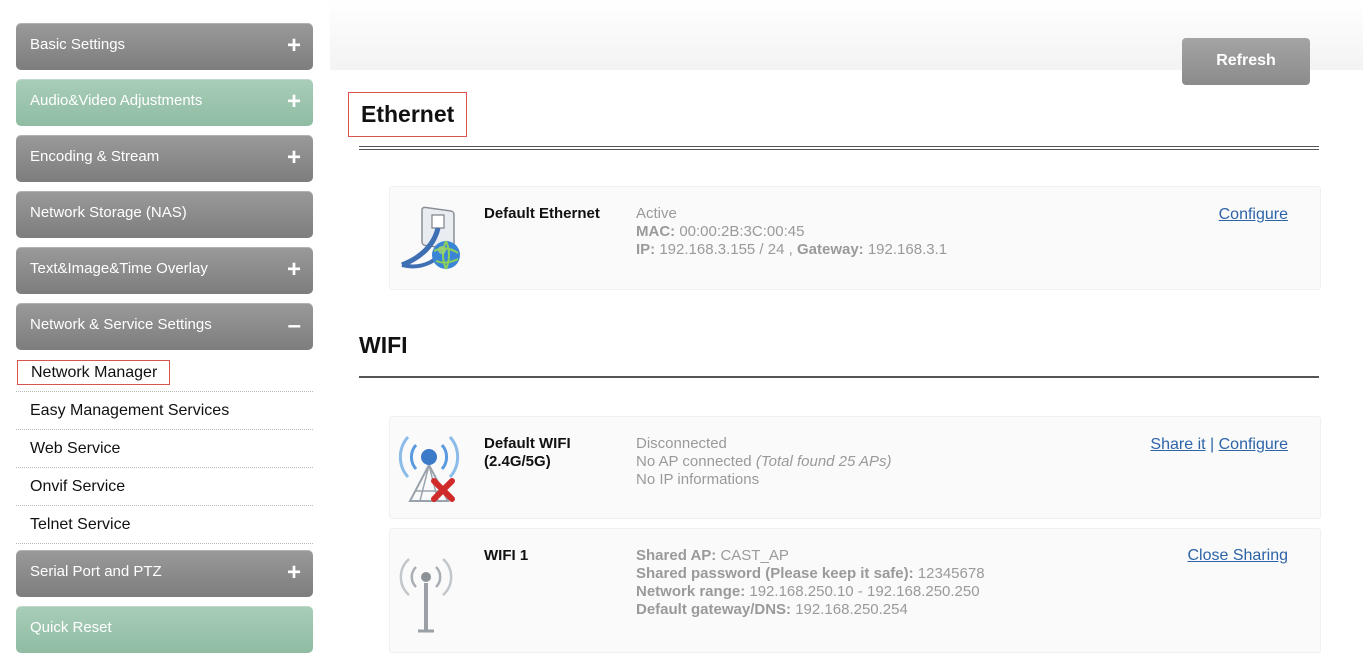 This screenshot has width=1363, height=657. Describe the element at coordinates (294, 325) in the screenshot. I see `collapse-icon: –` at that location.